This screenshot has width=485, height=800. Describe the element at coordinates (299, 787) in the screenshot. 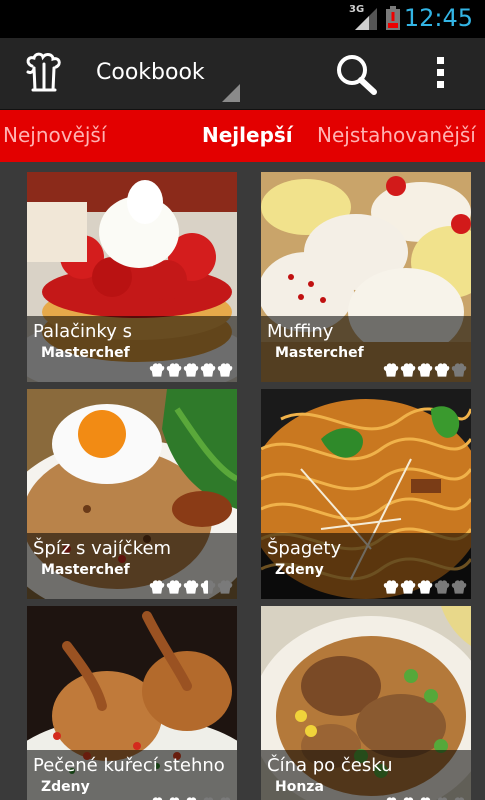

I see `recipe-author: Honza` at that location.